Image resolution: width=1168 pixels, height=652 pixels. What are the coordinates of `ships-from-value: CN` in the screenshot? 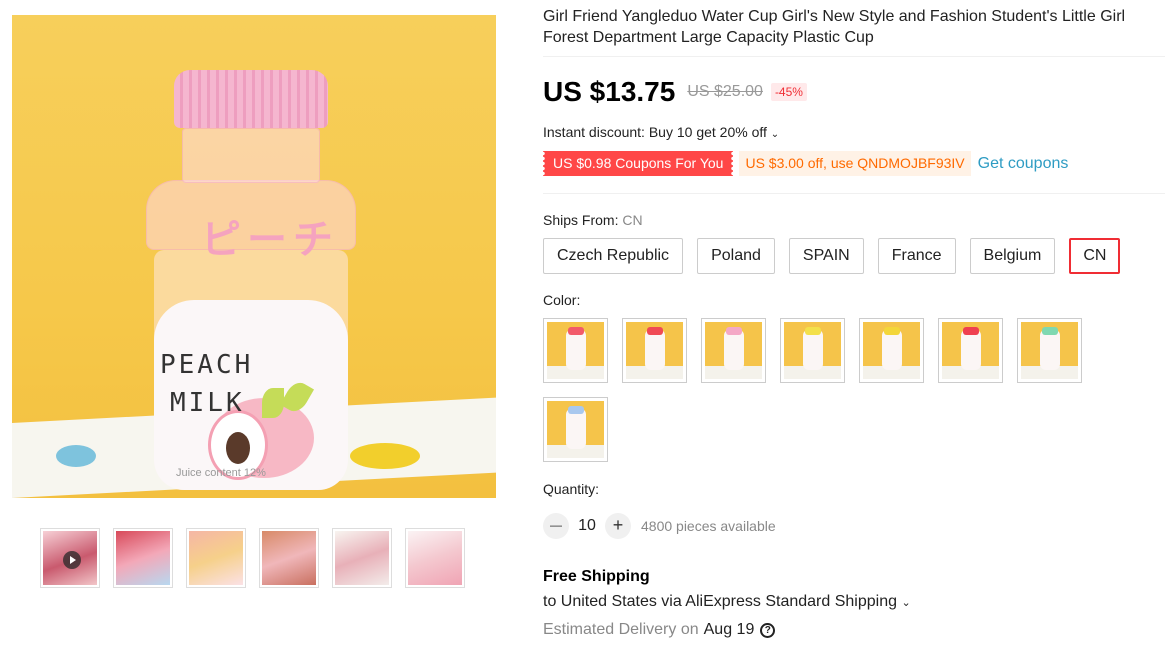 It's located at (632, 220).